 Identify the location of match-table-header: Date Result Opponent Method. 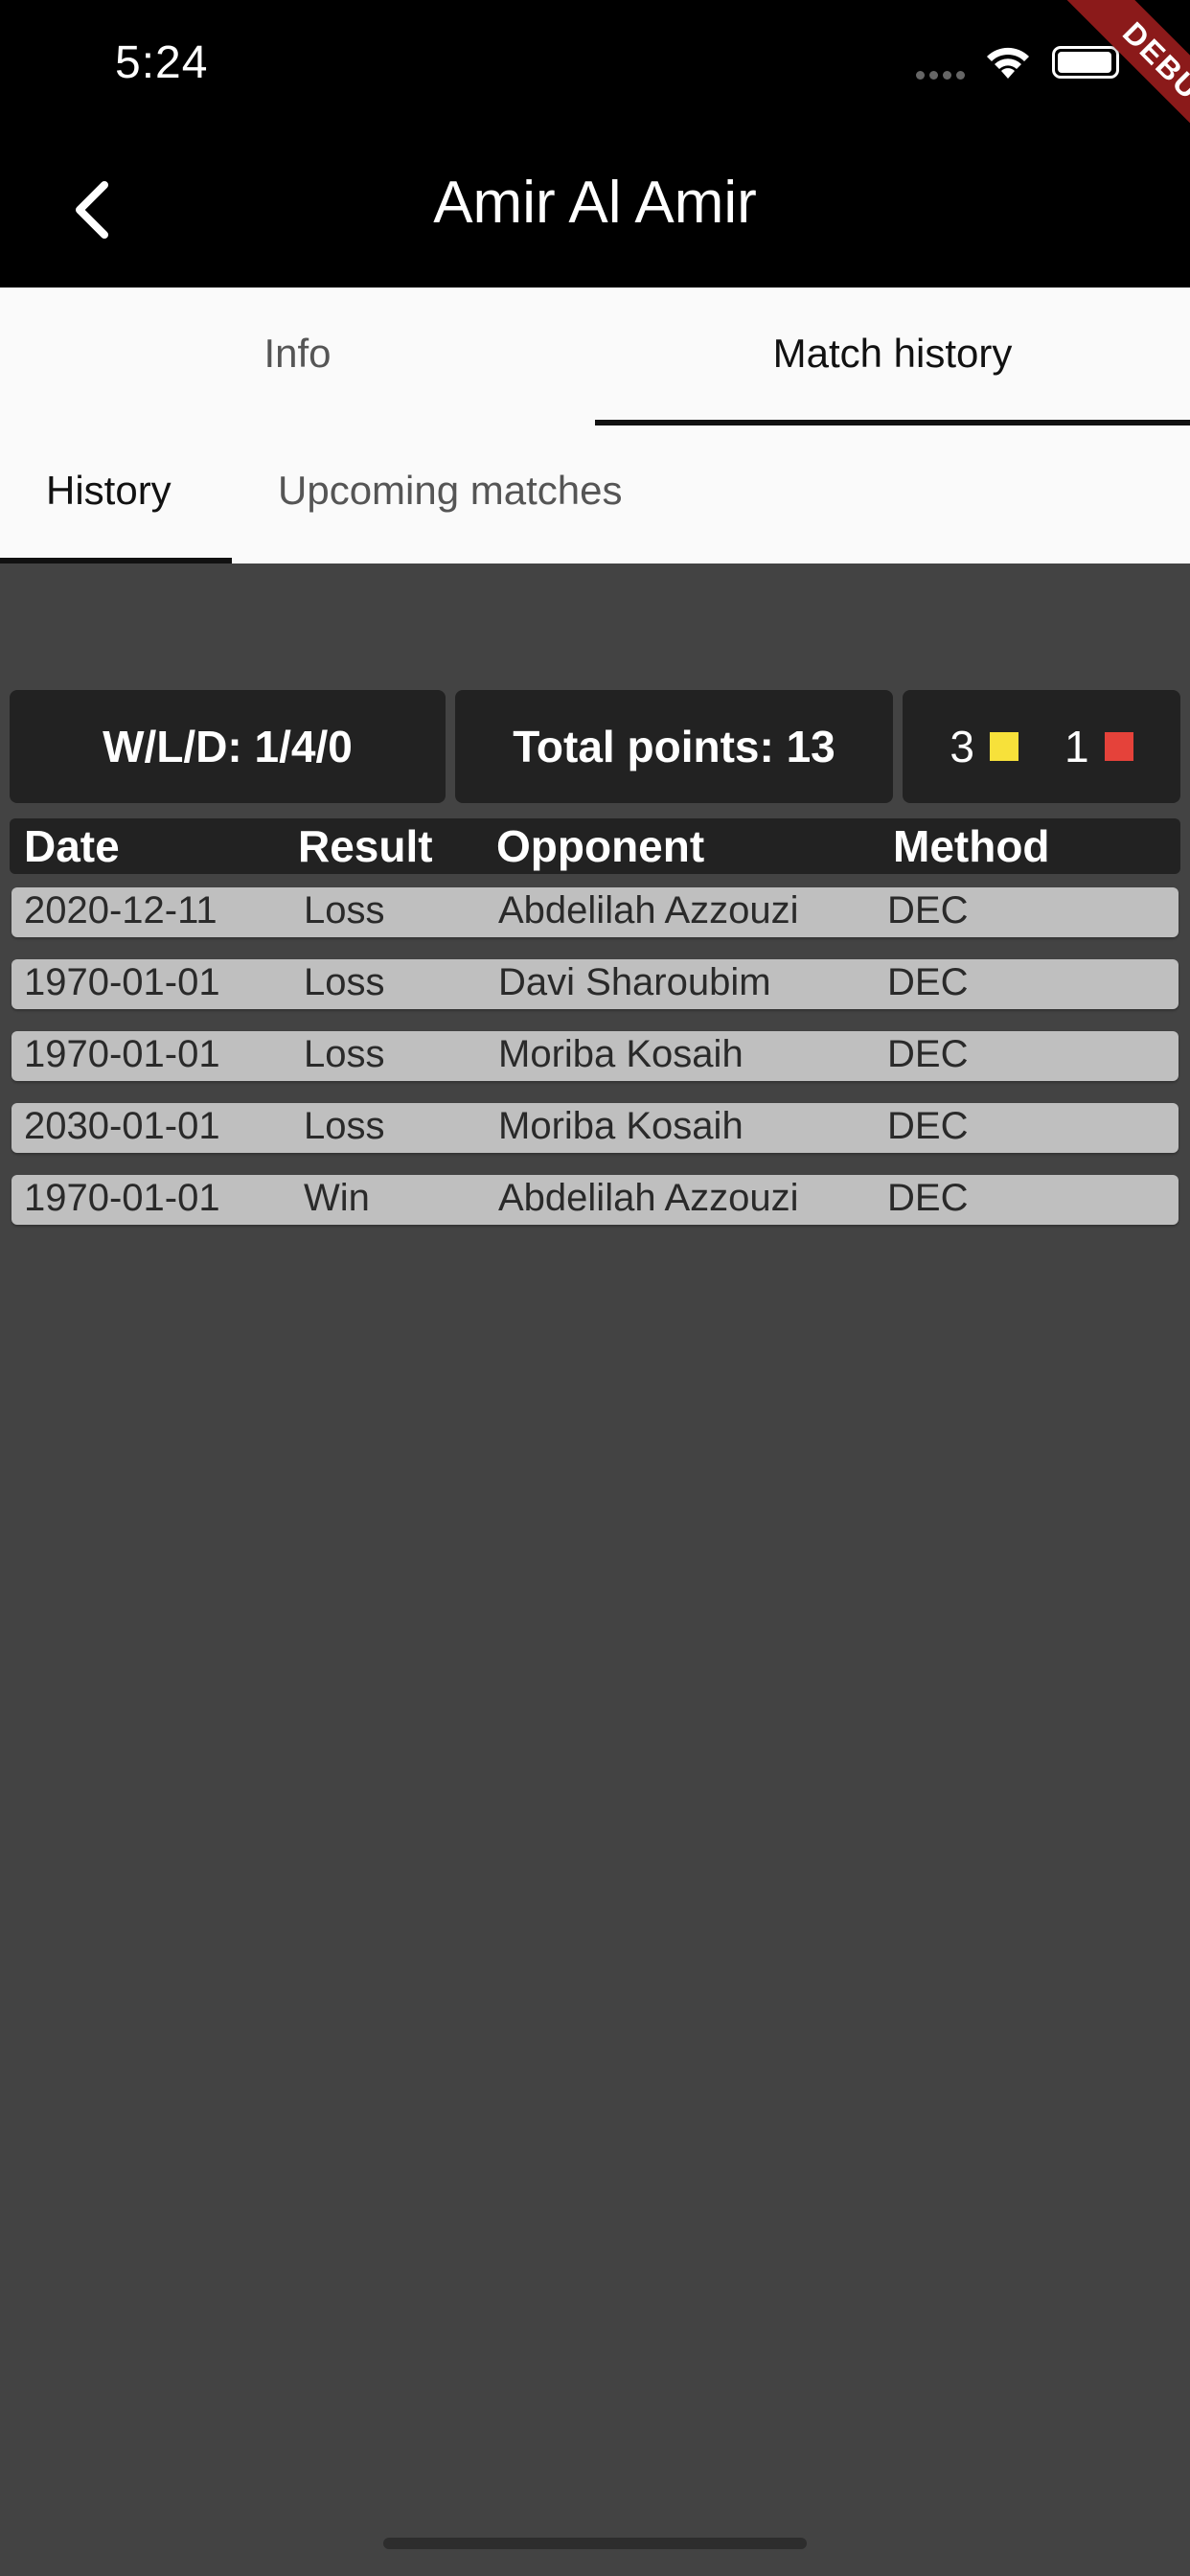
(595, 846).